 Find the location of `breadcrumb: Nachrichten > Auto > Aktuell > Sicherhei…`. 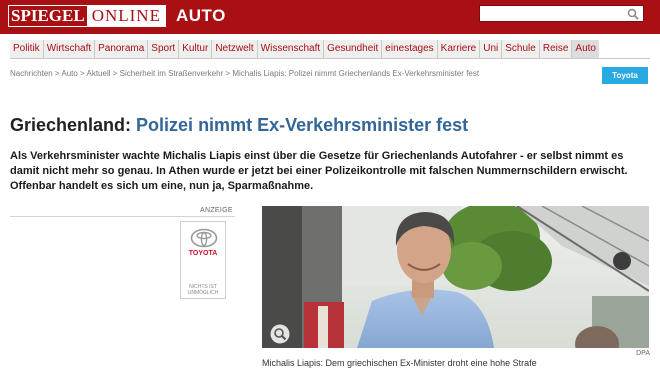

breadcrumb: Nachrichten > Auto > Aktuell > Sicherhei… is located at coordinates (244, 73).